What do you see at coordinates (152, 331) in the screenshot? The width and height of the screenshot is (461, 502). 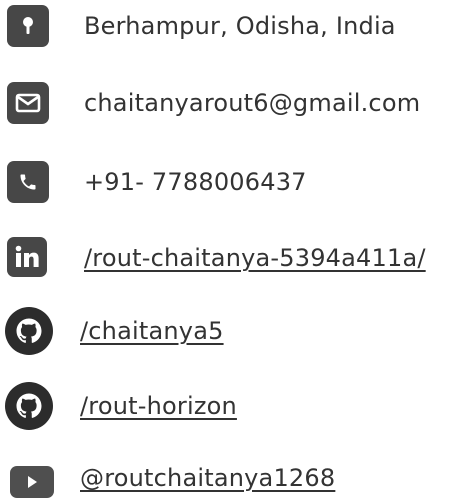 I see `github-primary-link: /chaitanya5` at bounding box center [152, 331].